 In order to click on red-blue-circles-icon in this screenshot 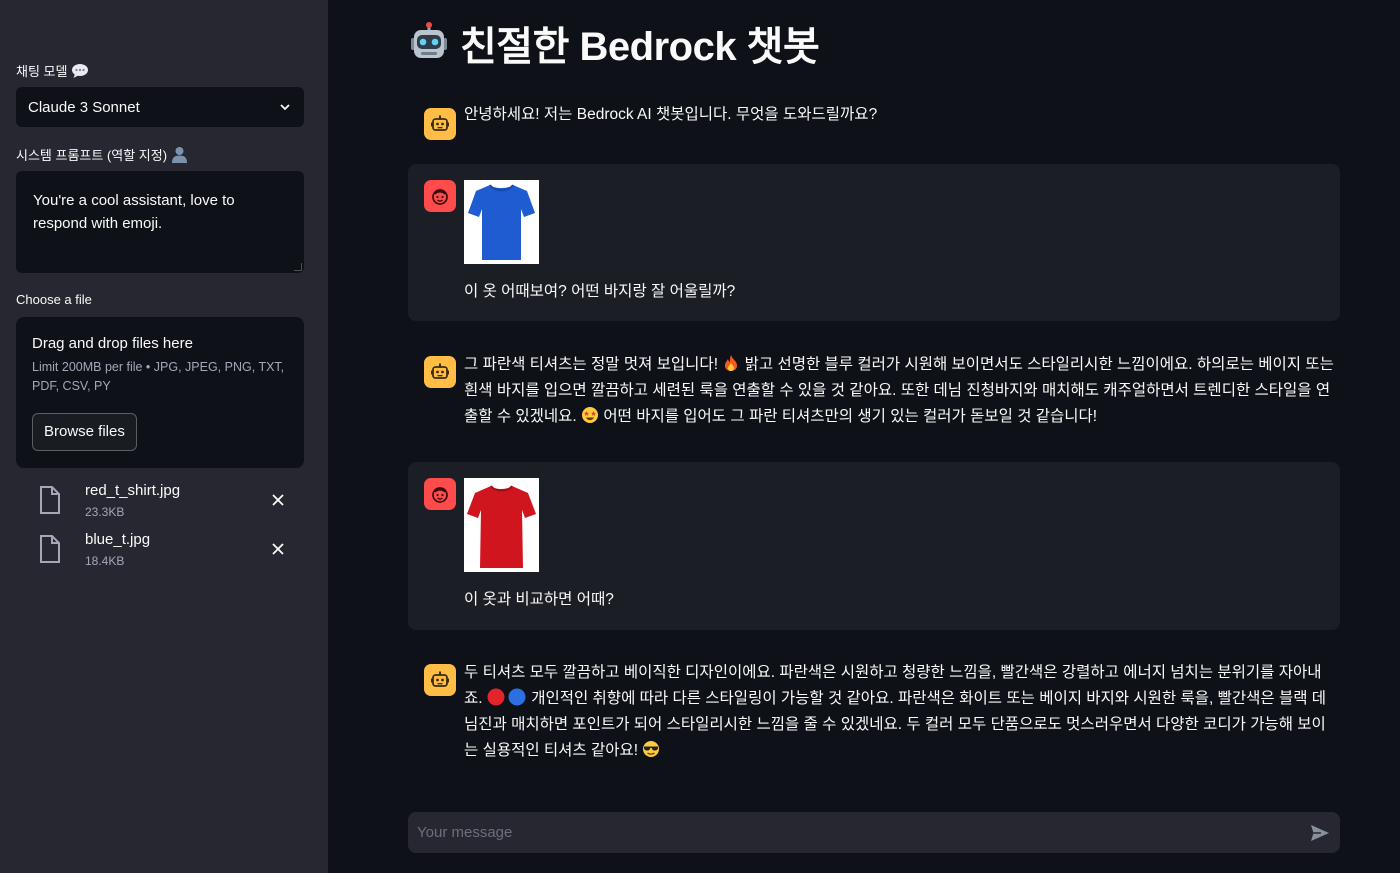, I will do `click(506, 697)`.